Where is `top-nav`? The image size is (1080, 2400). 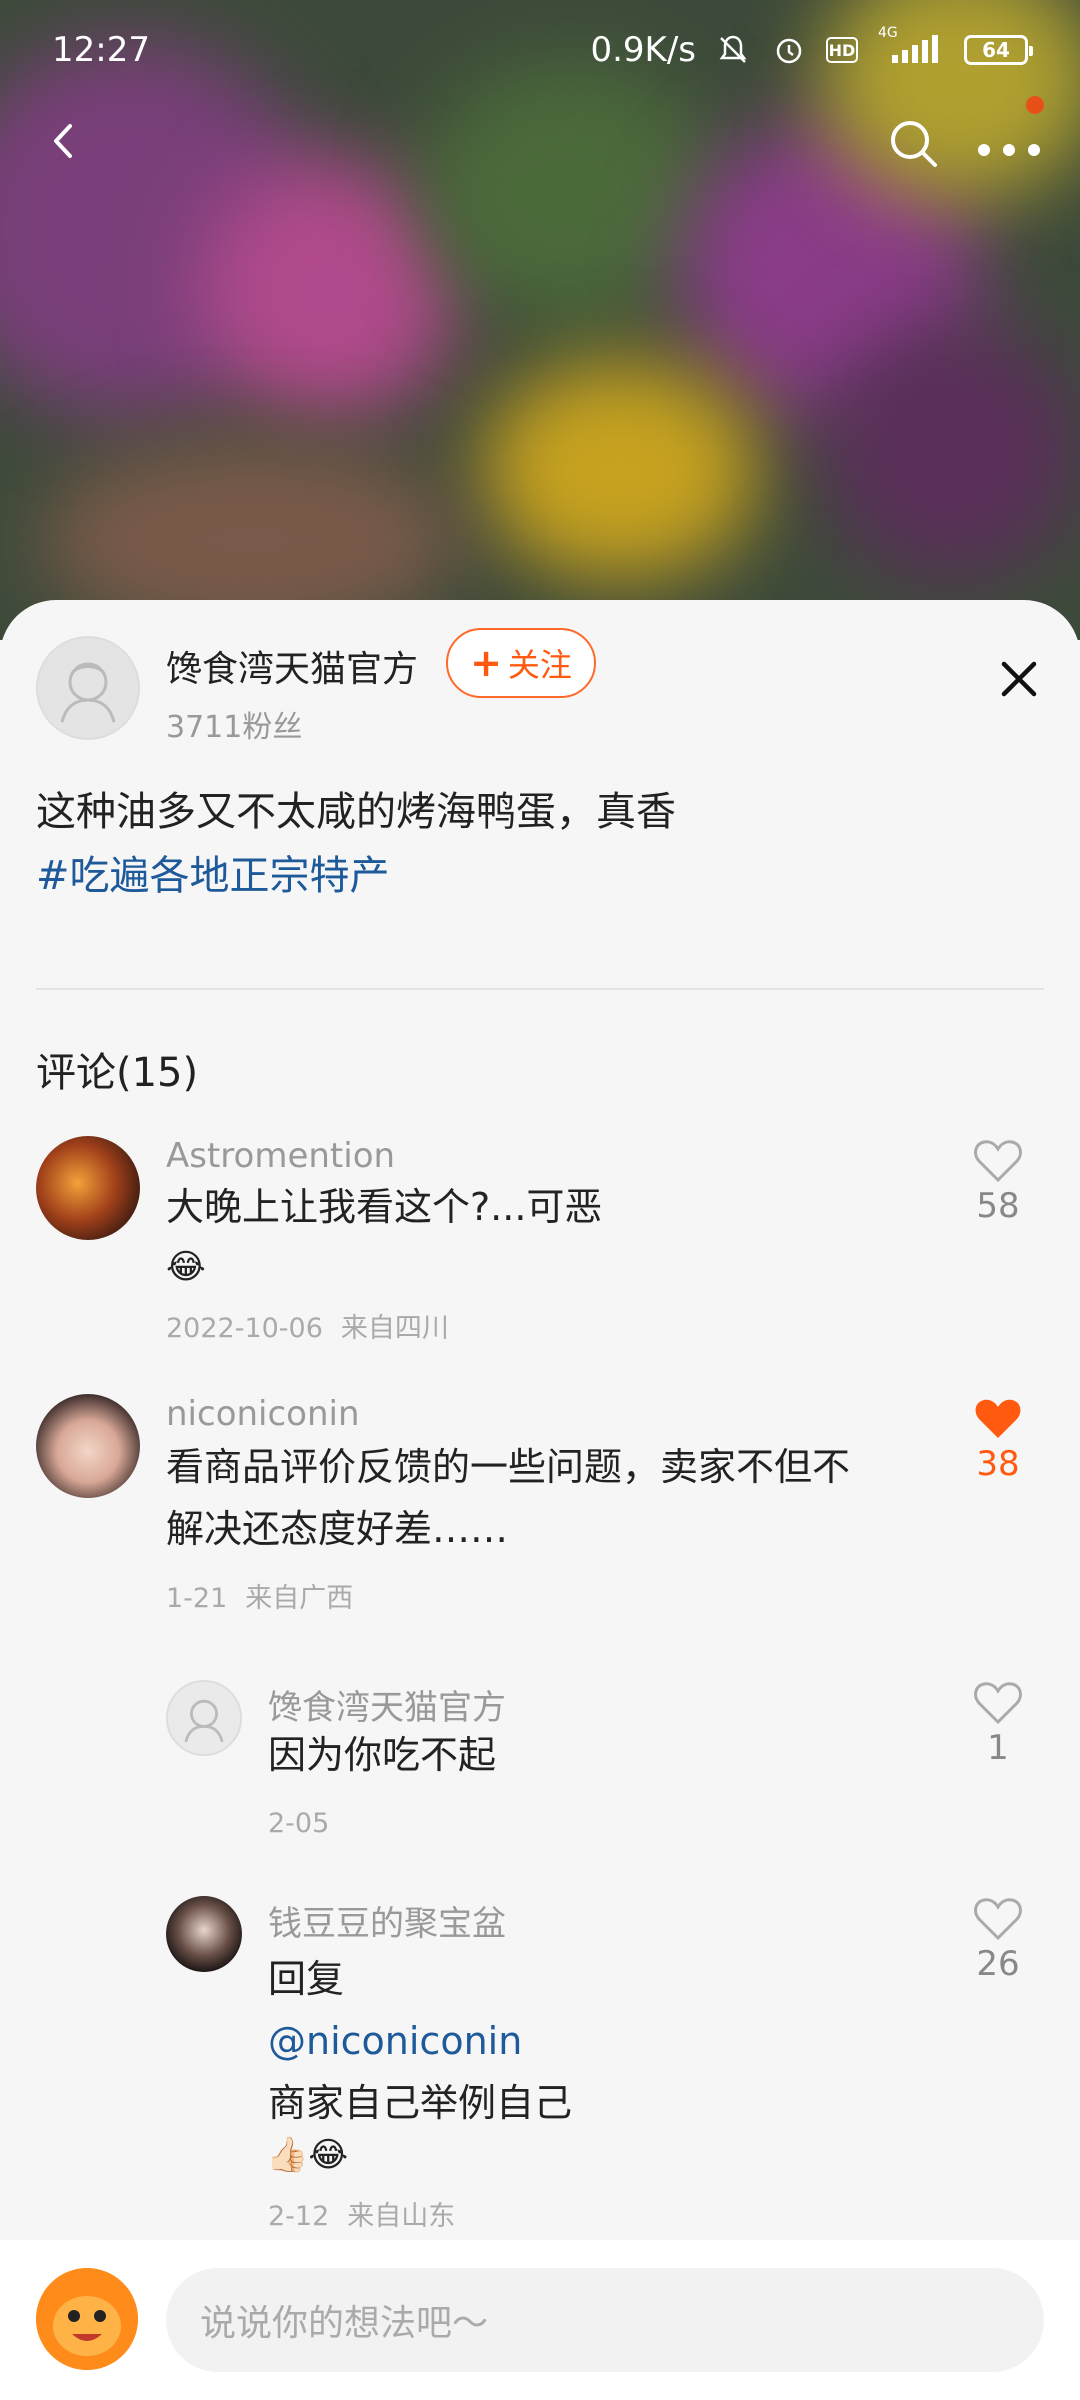 top-nav is located at coordinates (540, 140).